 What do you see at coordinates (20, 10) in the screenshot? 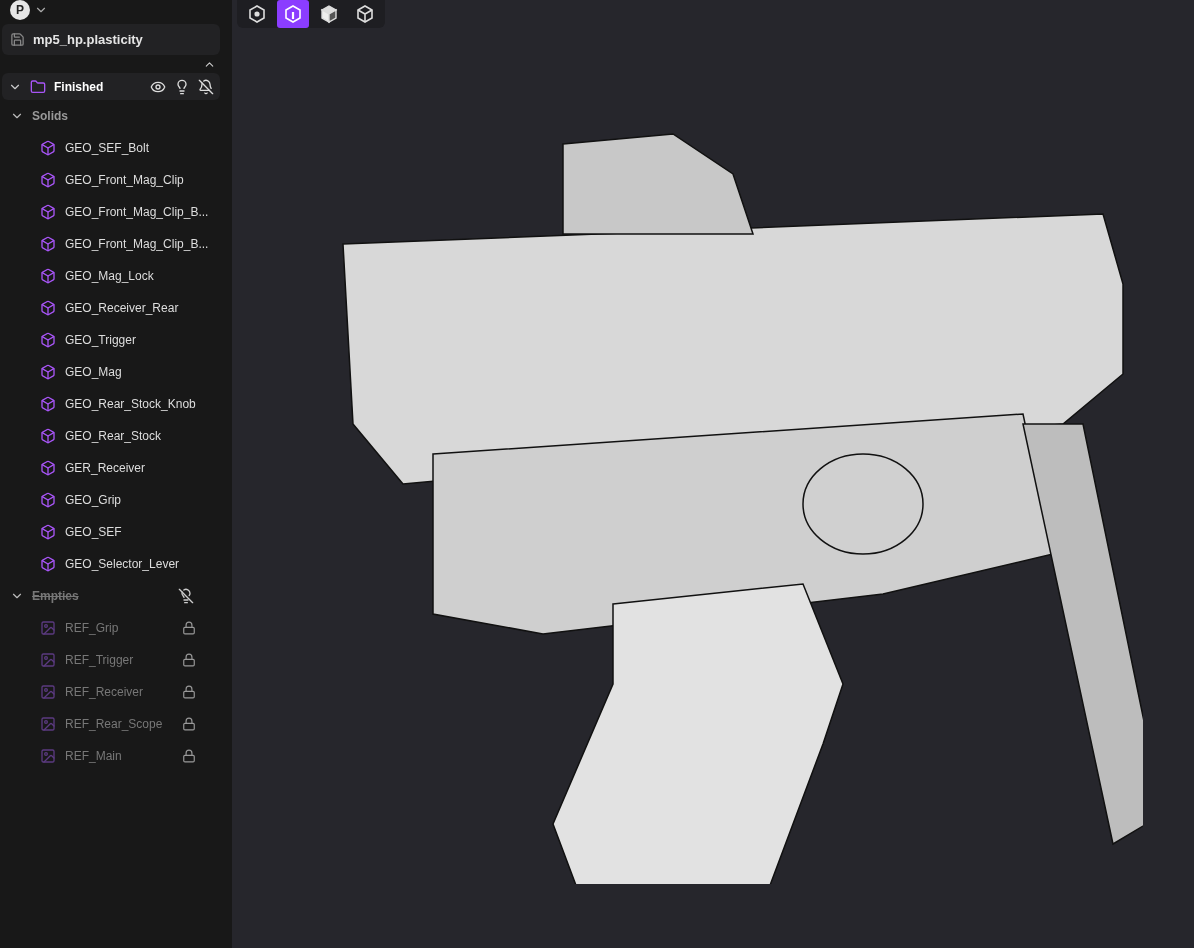
I see `account-avatar: P` at bounding box center [20, 10].